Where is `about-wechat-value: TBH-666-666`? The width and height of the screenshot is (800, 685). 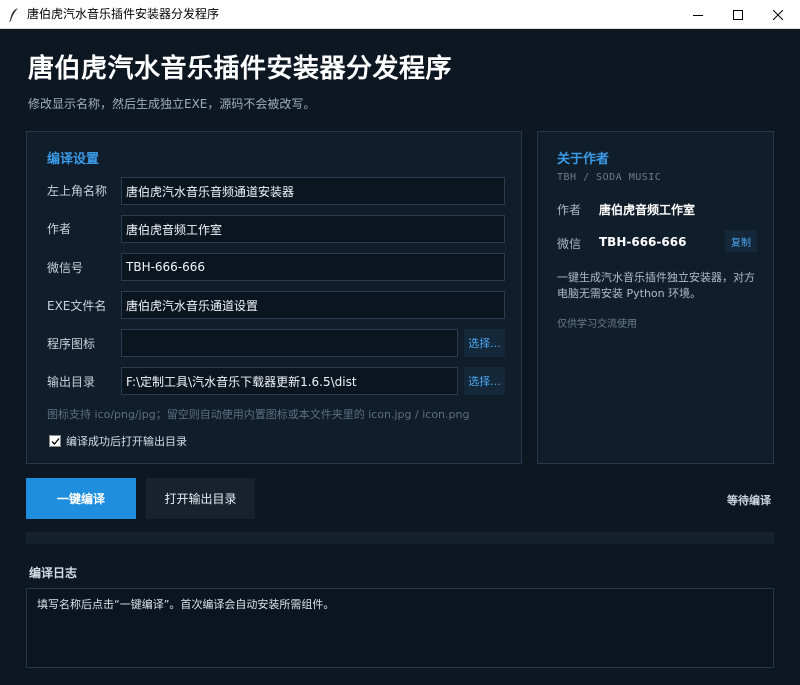
about-wechat-value: TBH-666-666 is located at coordinates (643, 242).